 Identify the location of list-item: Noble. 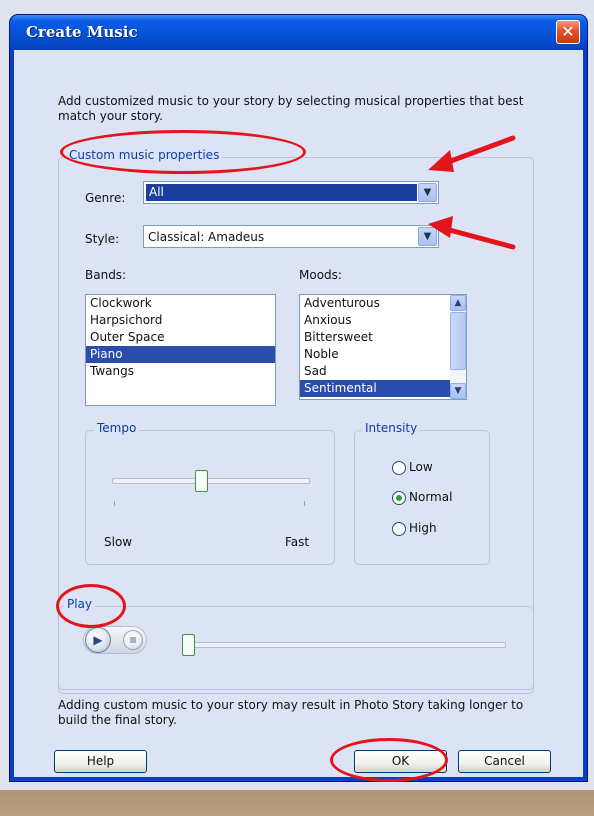
(375, 354).